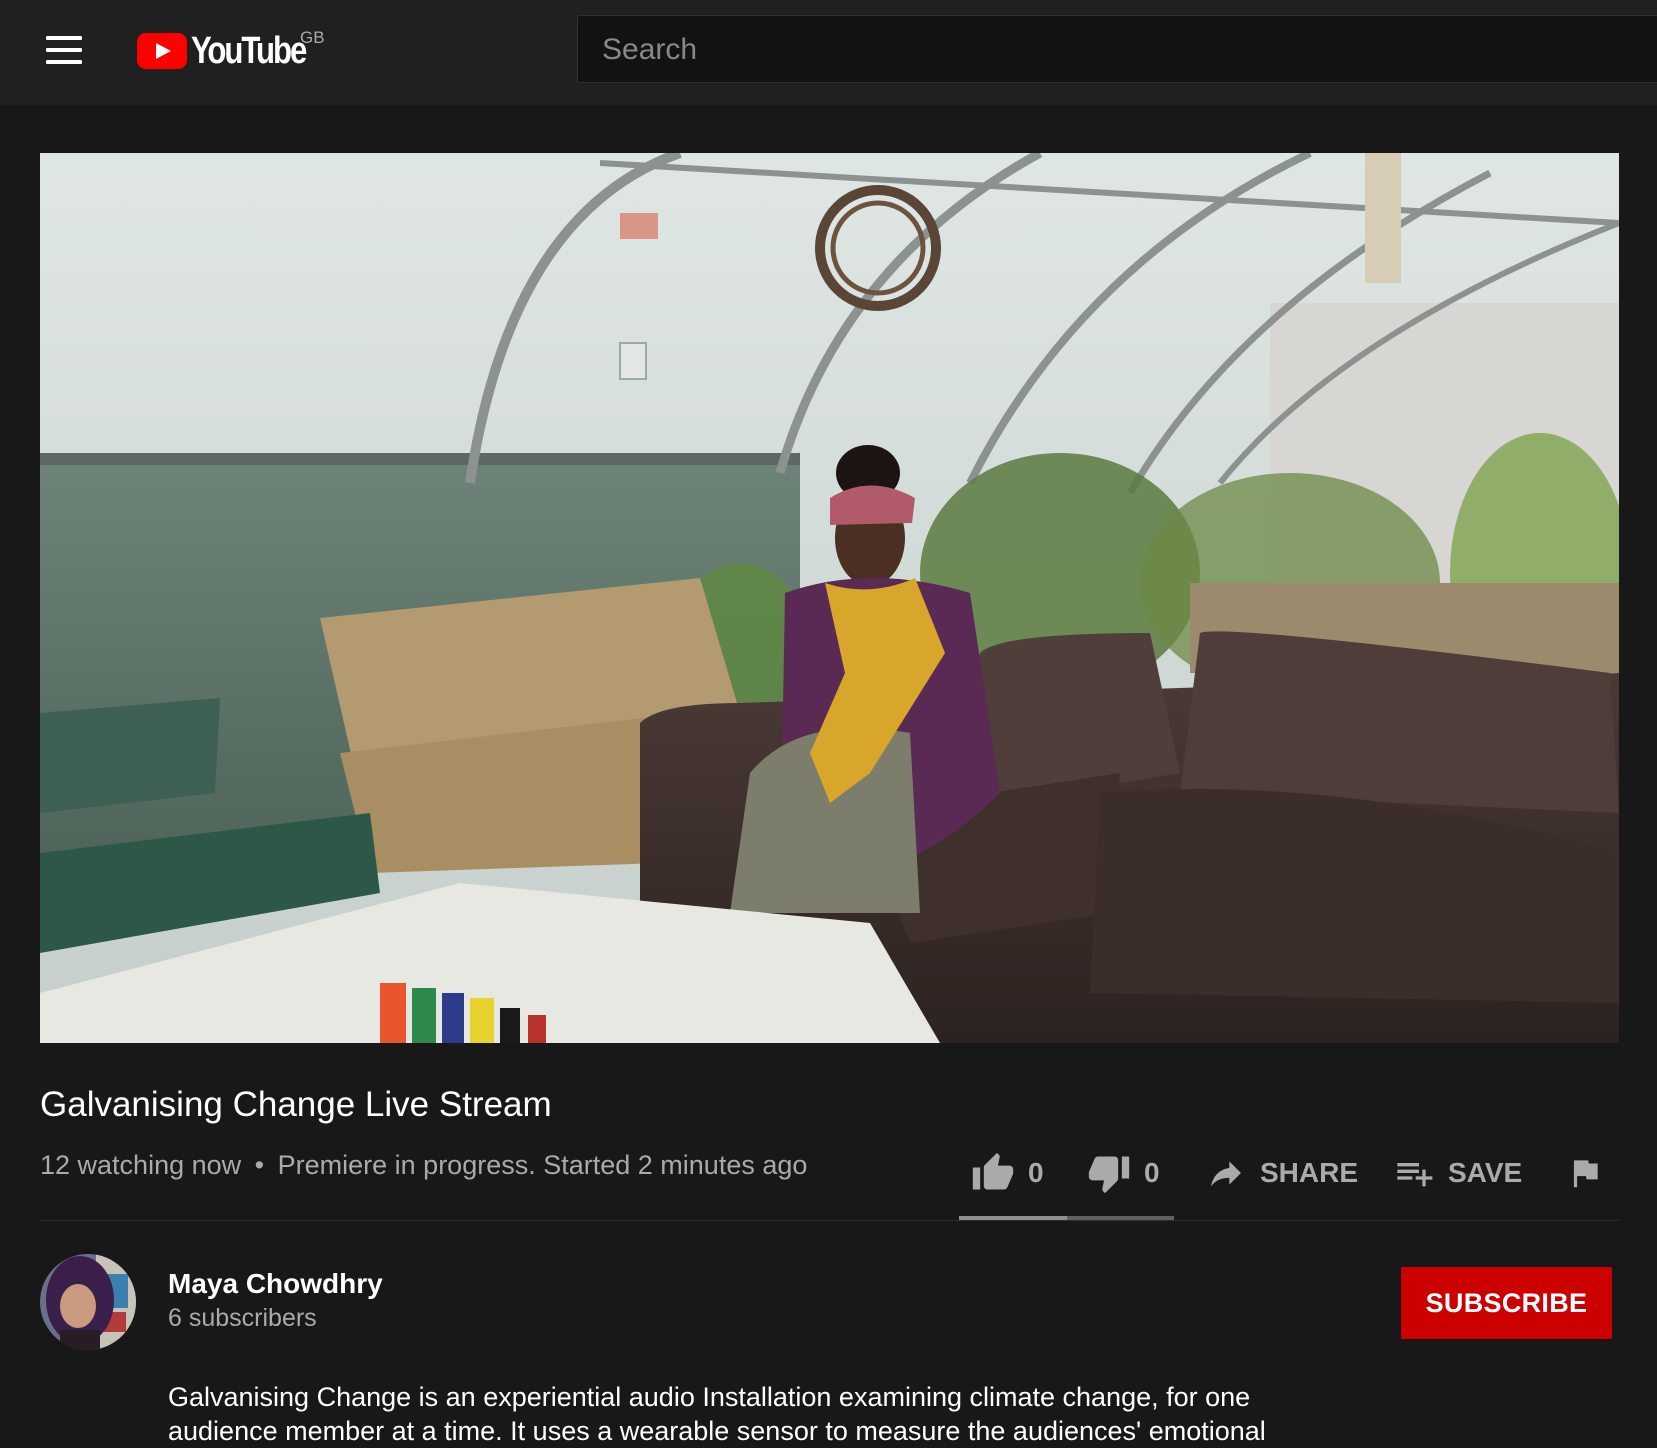  Describe the element at coordinates (1226, 1174) in the screenshot. I see `share-icon` at that location.